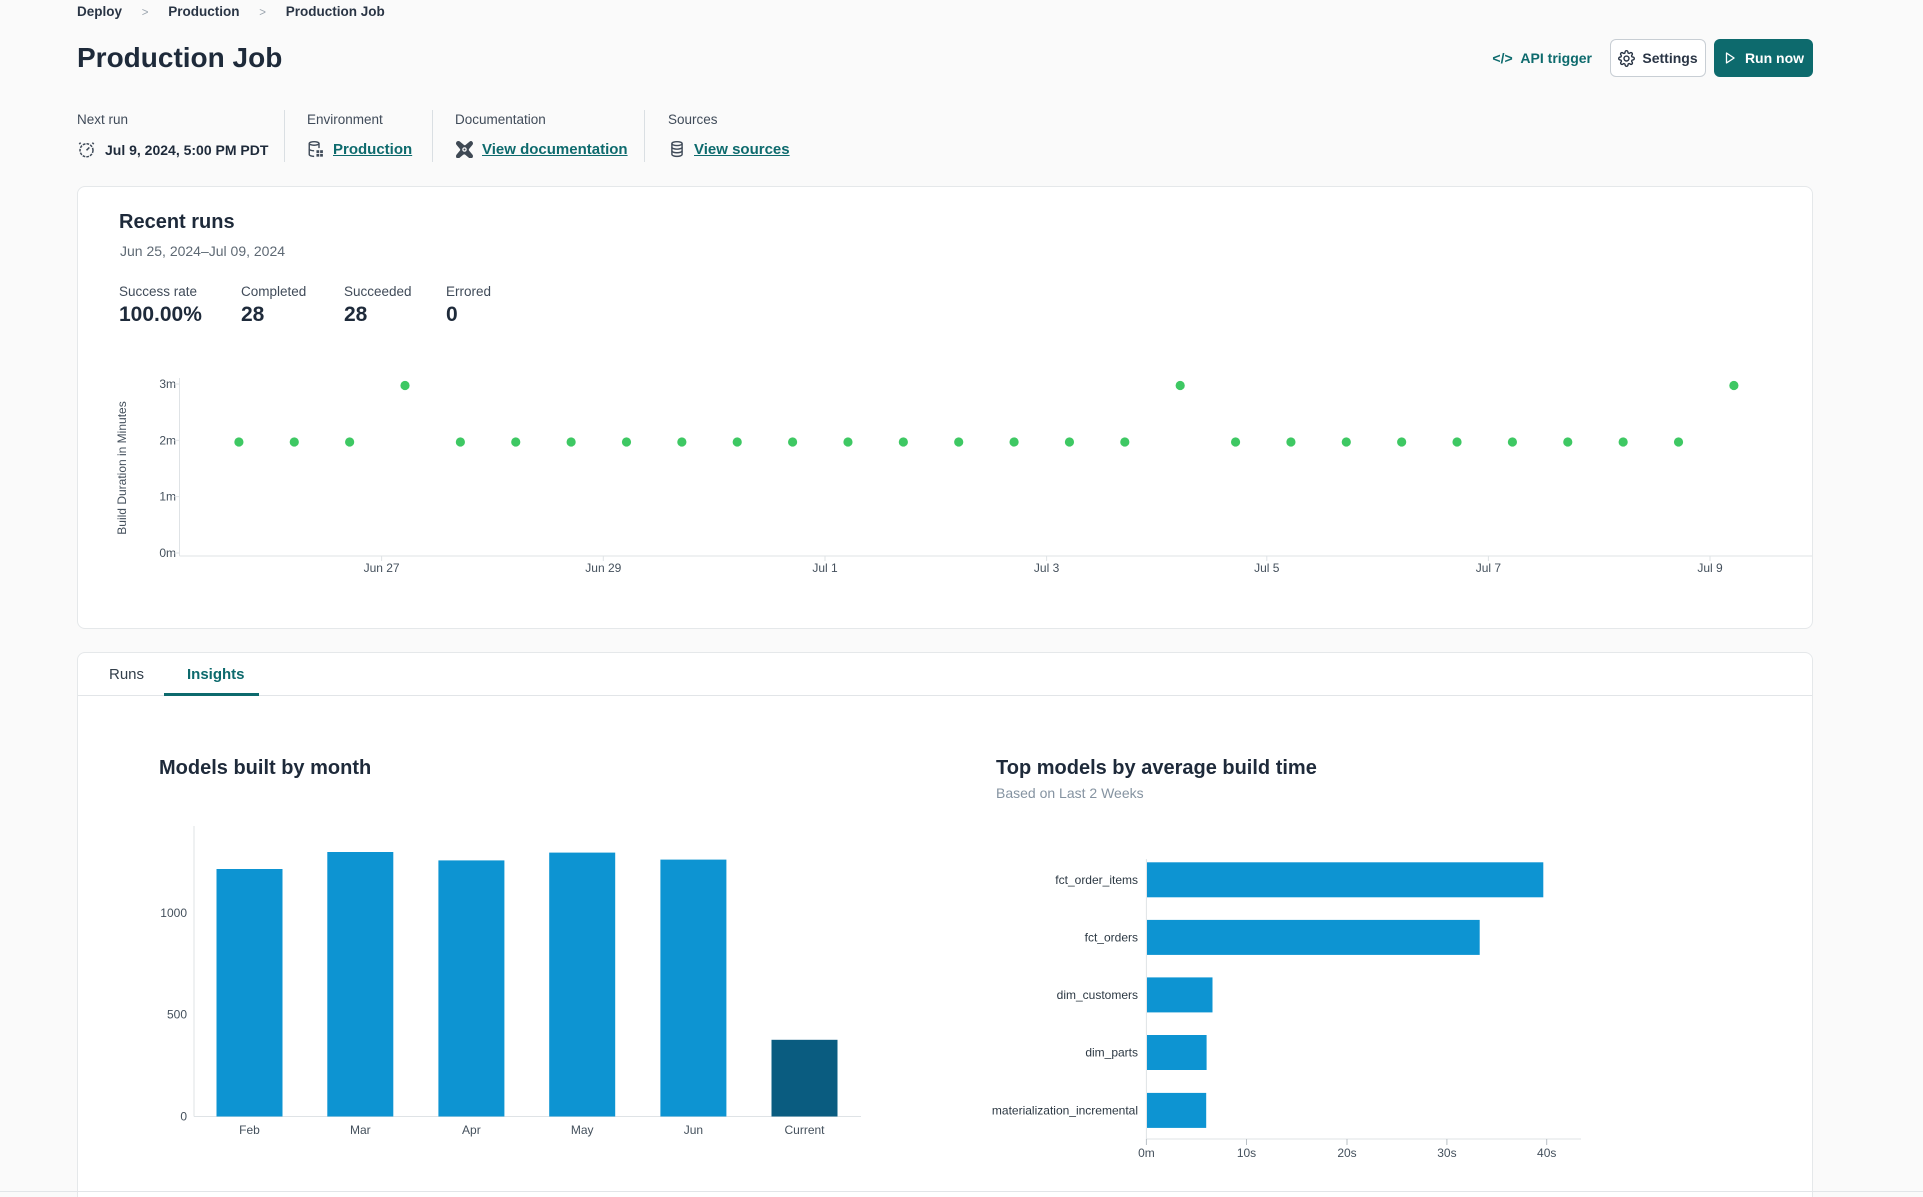 The image size is (1923, 1197). Describe the element at coordinates (1546, 1153) in the screenshot. I see `svg-text: 40s` at that location.